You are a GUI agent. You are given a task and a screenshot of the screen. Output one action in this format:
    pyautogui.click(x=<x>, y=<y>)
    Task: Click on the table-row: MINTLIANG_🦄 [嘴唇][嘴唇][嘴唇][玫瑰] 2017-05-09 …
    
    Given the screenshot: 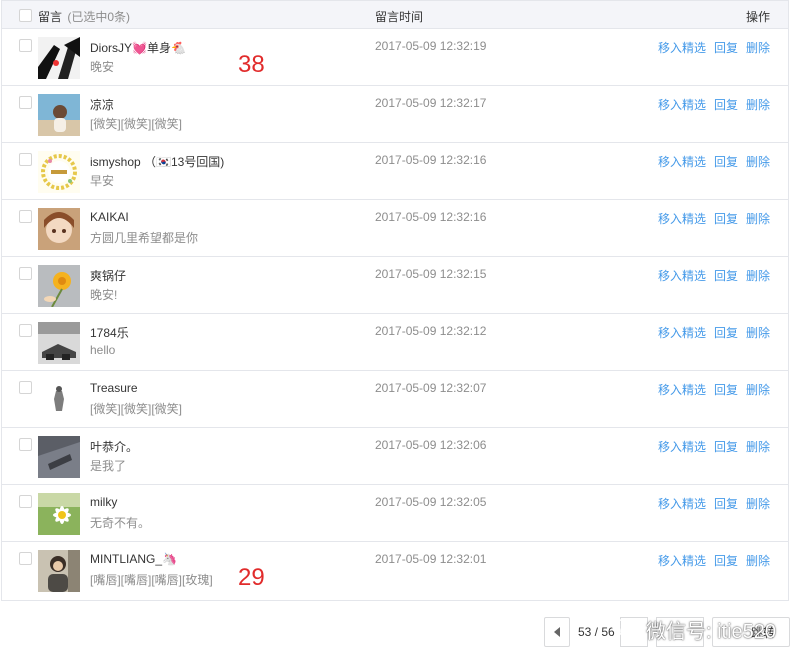 What is the action you would take?
    pyautogui.click(x=395, y=570)
    